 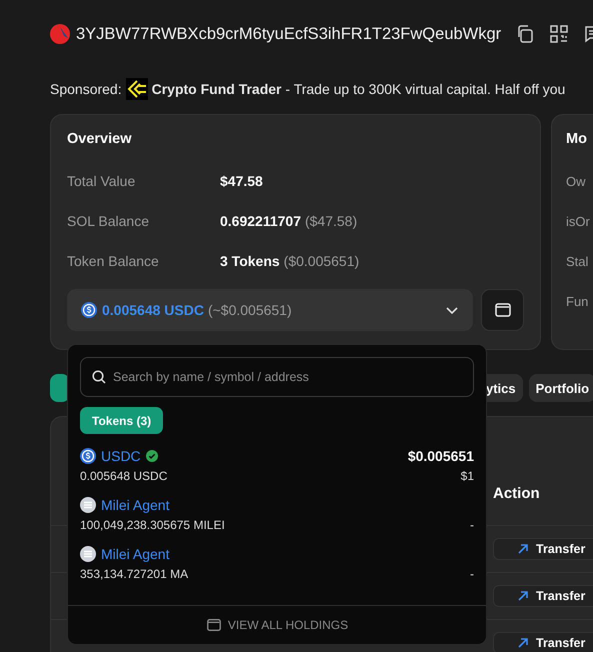 What do you see at coordinates (113, 261) in the screenshot?
I see `field-label: Token Balance` at bounding box center [113, 261].